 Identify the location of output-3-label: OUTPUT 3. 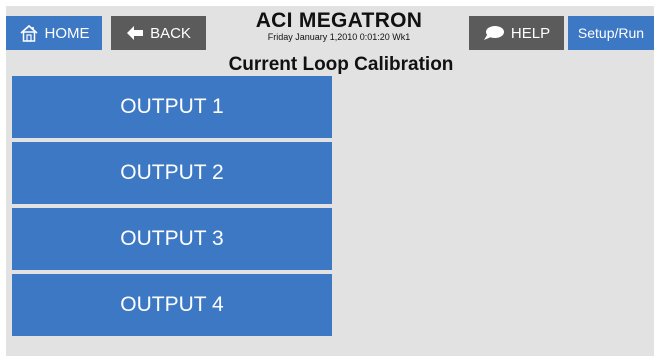
(172, 238).